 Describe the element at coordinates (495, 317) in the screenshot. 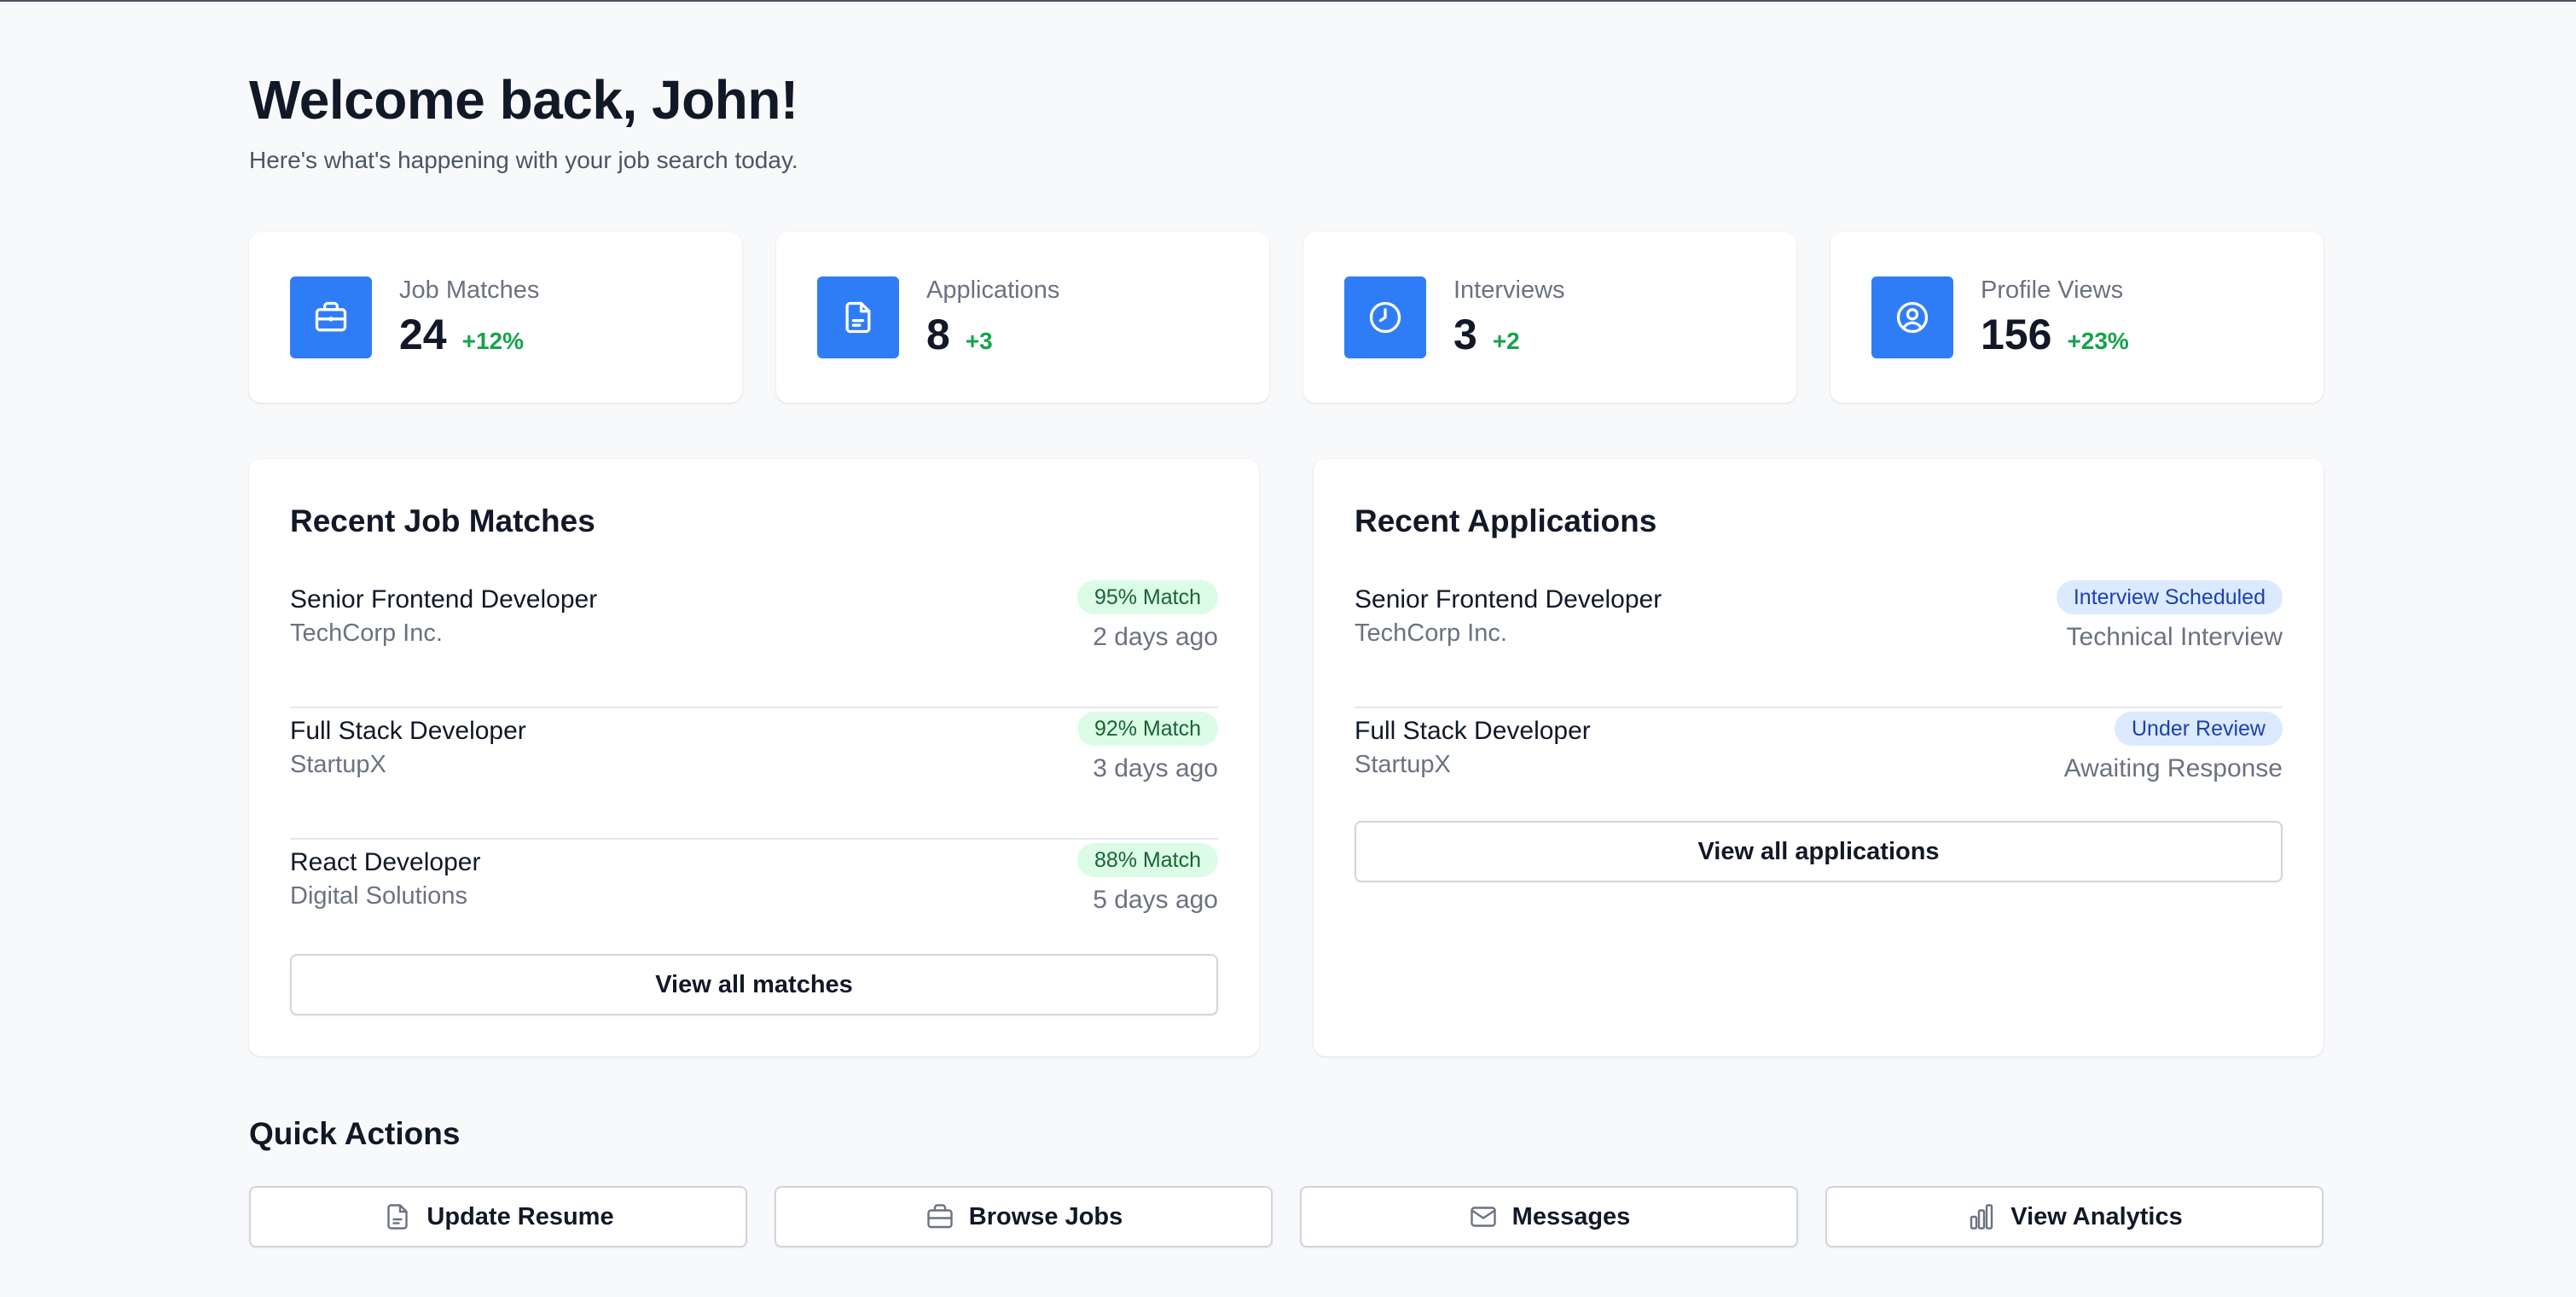

I see `stat-card-job-matches: Job Matches 24 +12%` at that location.